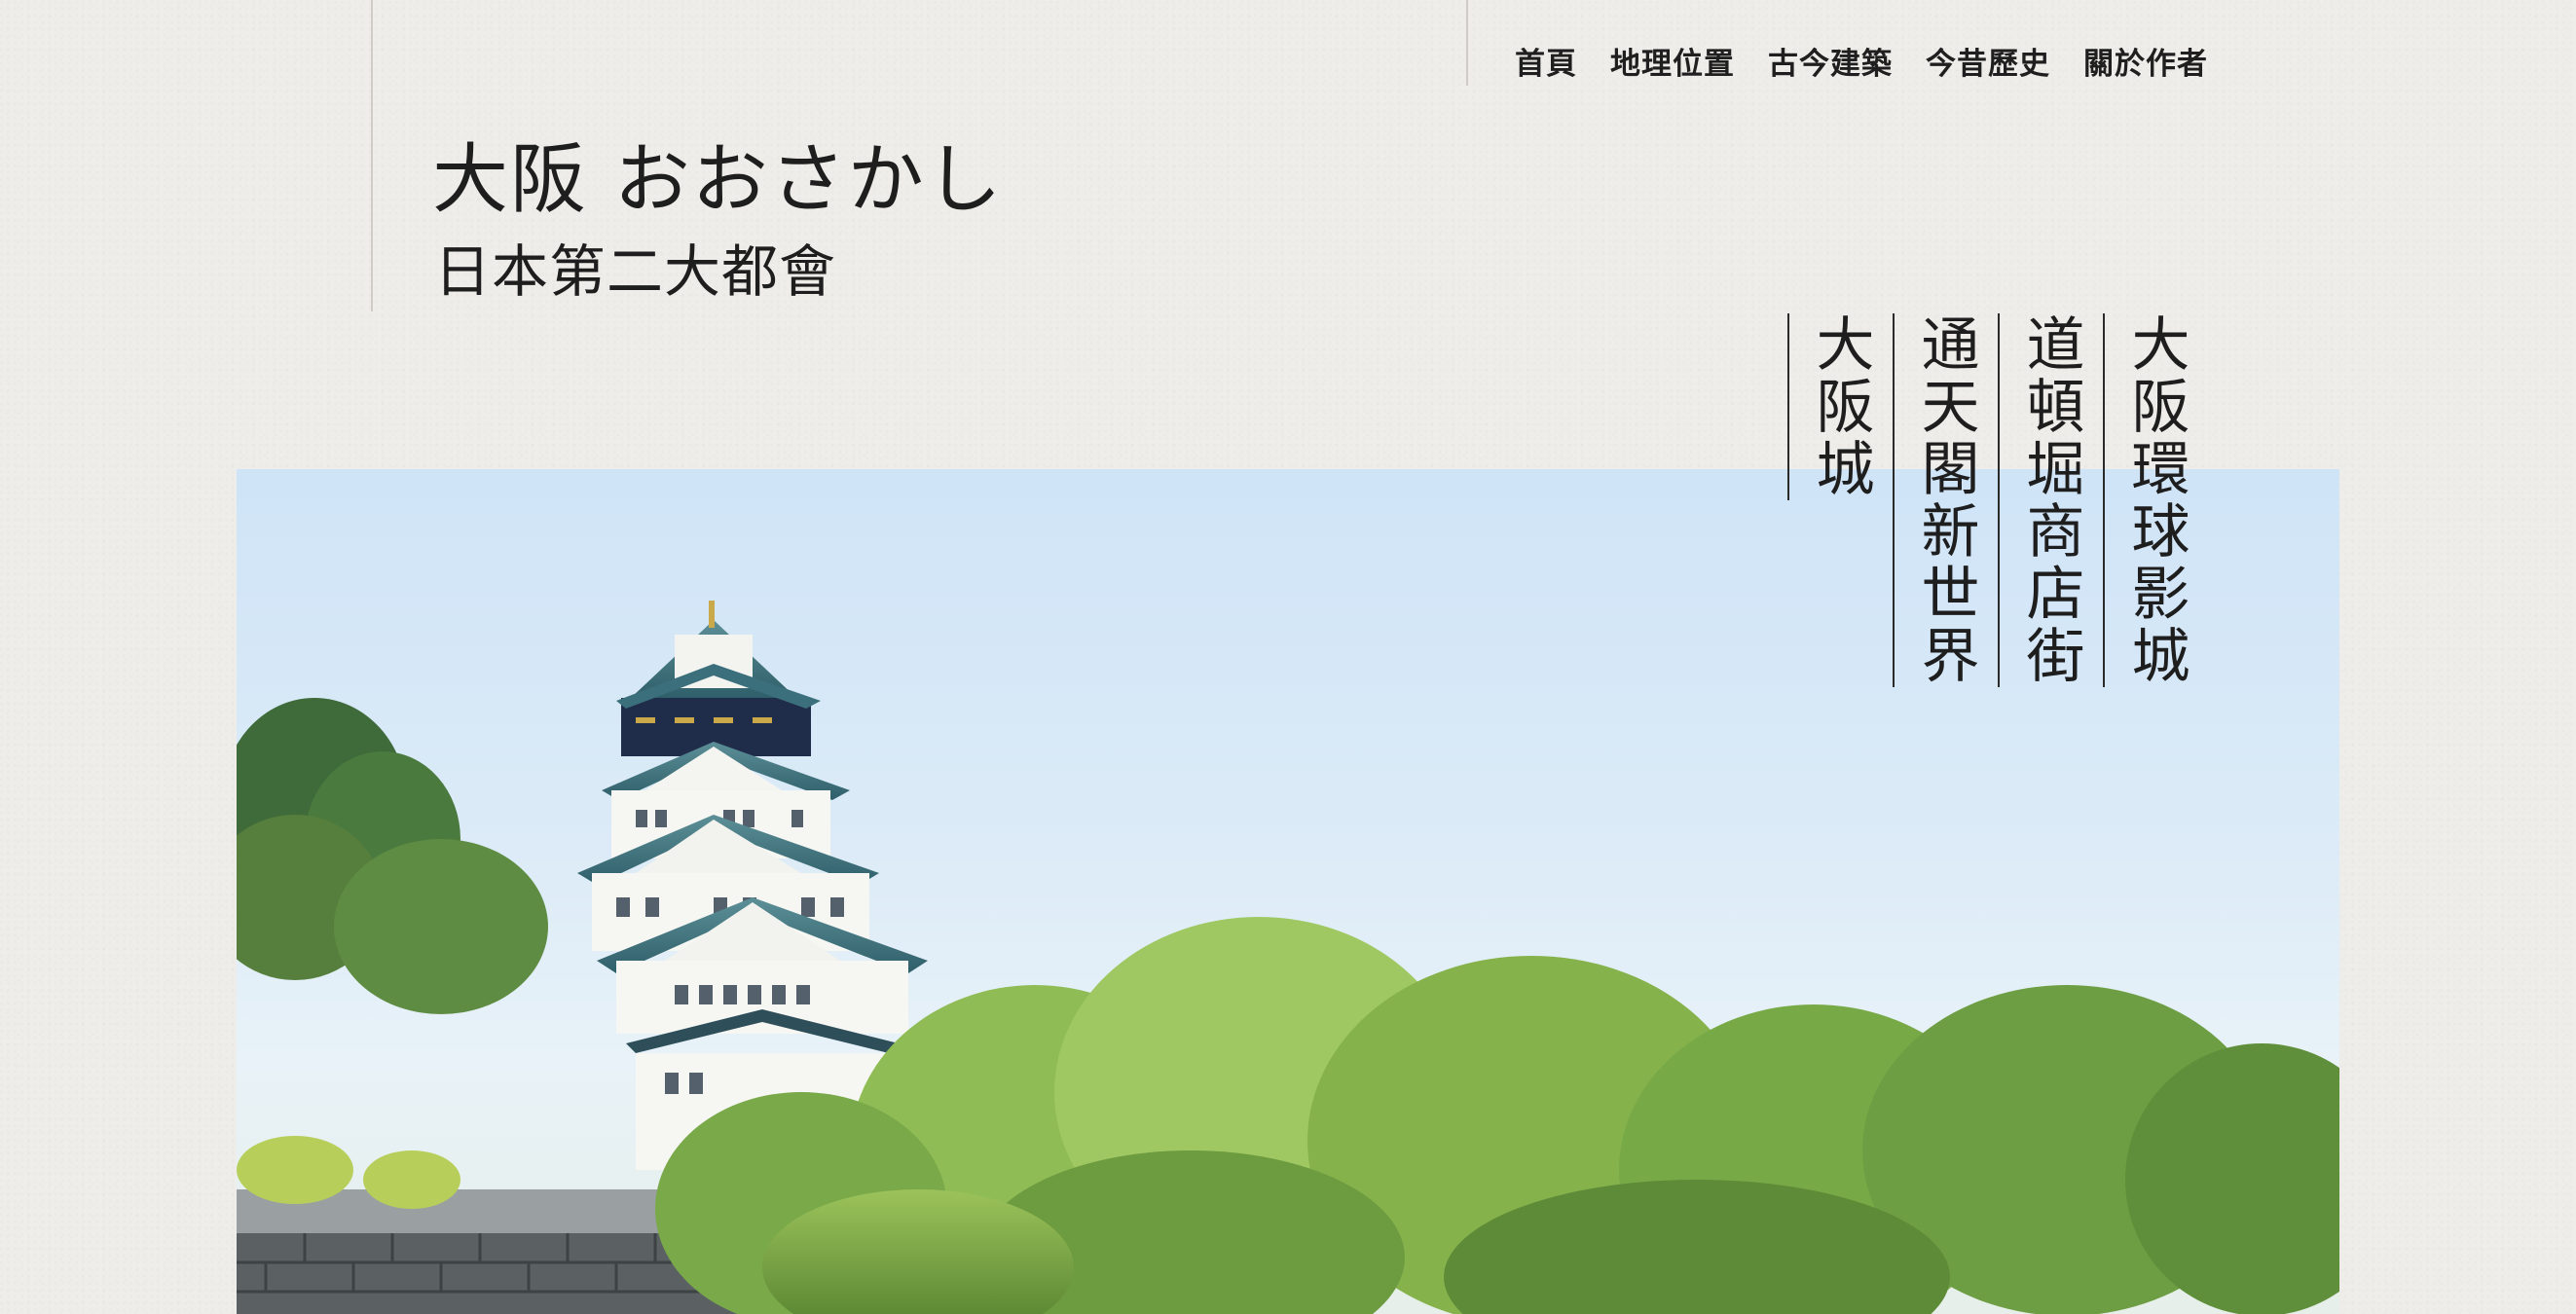 The image size is (2576, 1314). I want to click on nav-item-about: 關於作者, so click(2145, 61).